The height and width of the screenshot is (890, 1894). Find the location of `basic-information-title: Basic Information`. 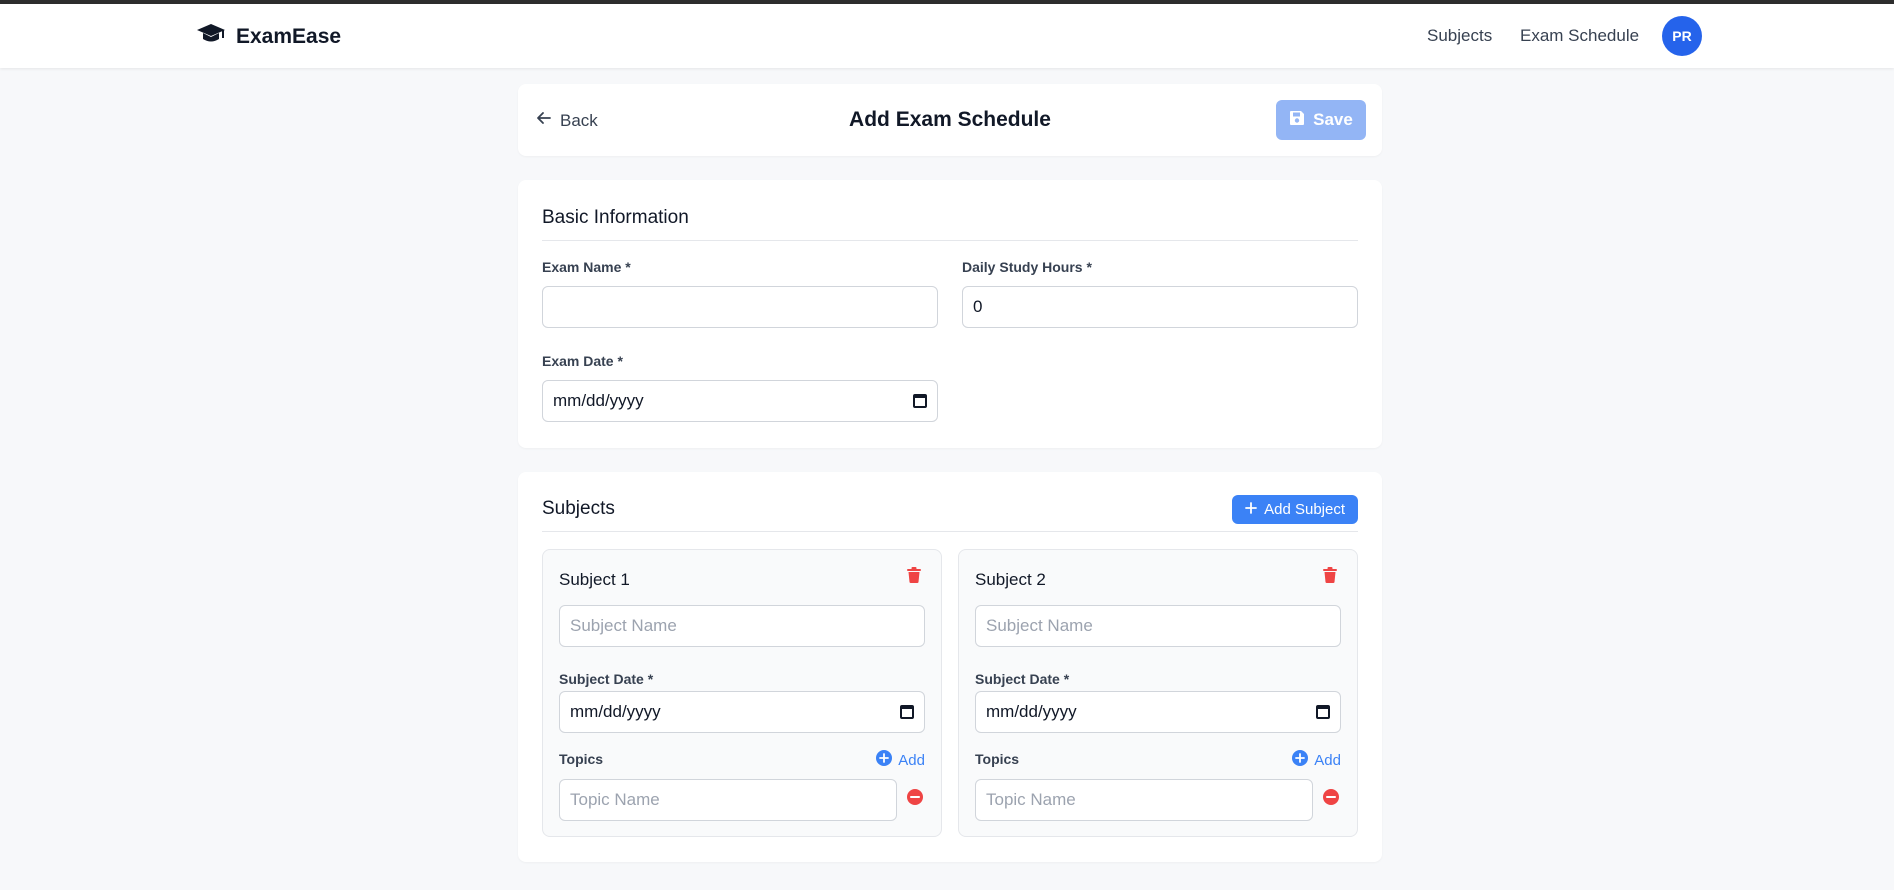

basic-information-title: Basic Information is located at coordinates (615, 217).